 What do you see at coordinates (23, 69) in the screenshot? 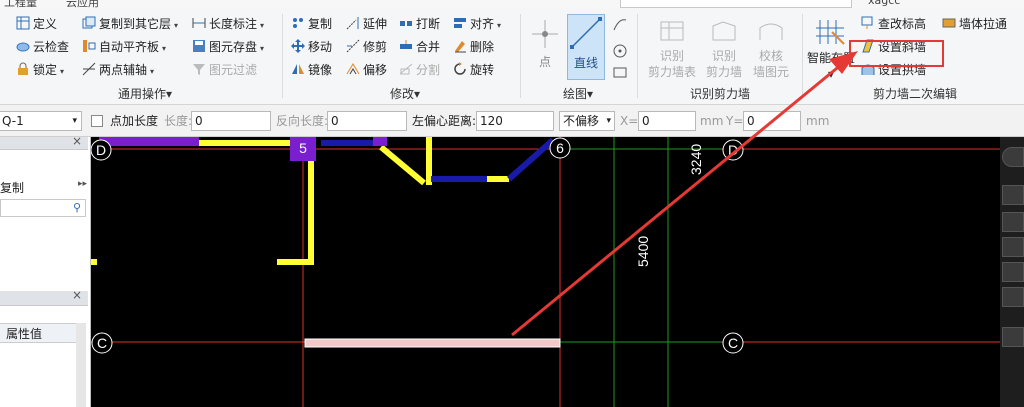
I see `lock-icon` at bounding box center [23, 69].